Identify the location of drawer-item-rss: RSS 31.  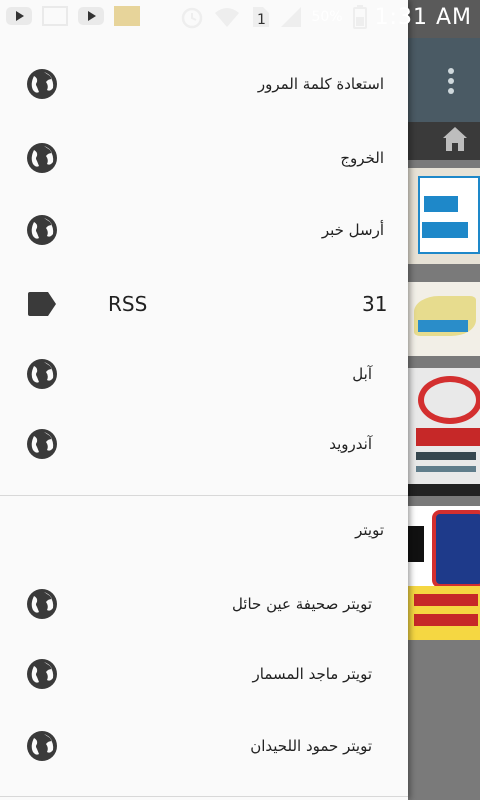
(204, 304).